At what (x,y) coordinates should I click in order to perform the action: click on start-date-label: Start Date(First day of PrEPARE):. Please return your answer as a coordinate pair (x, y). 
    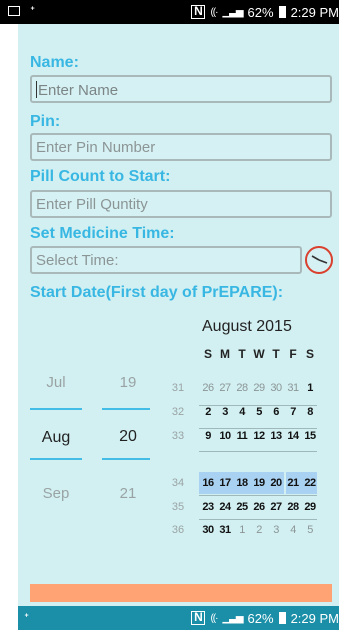
    Looking at the image, I should click on (157, 292).